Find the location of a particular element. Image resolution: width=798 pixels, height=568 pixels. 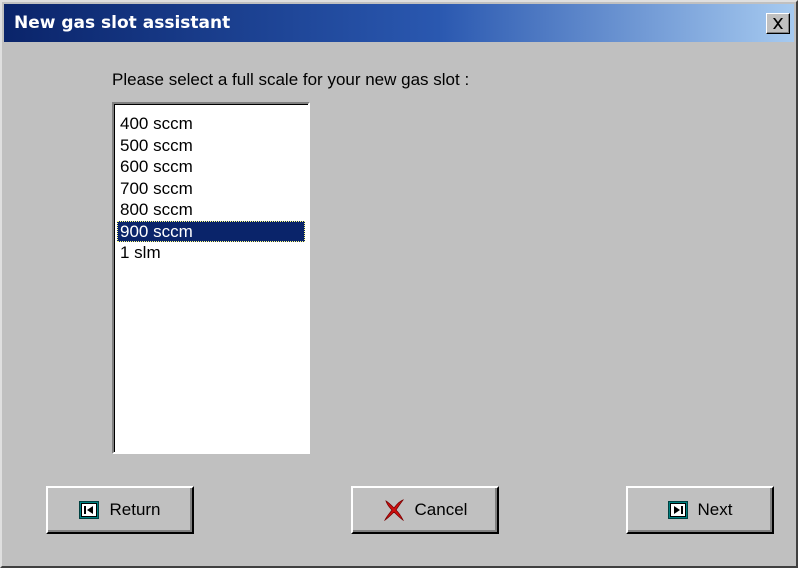

list-item: 600 sccm is located at coordinates (211, 167).